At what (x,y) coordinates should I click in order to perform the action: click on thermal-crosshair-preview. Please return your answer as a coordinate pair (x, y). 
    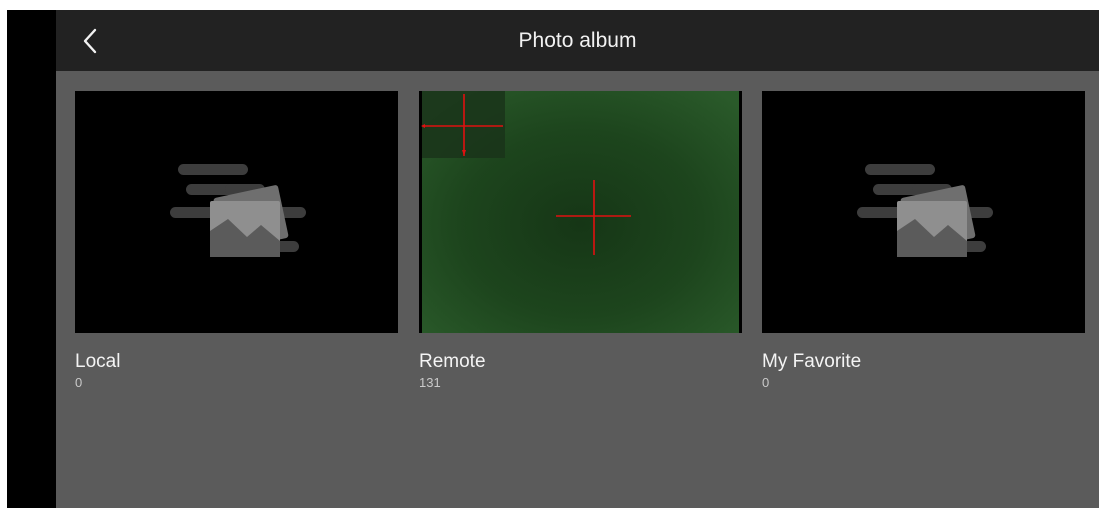
    Looking at the image, I should click on (580, 212).